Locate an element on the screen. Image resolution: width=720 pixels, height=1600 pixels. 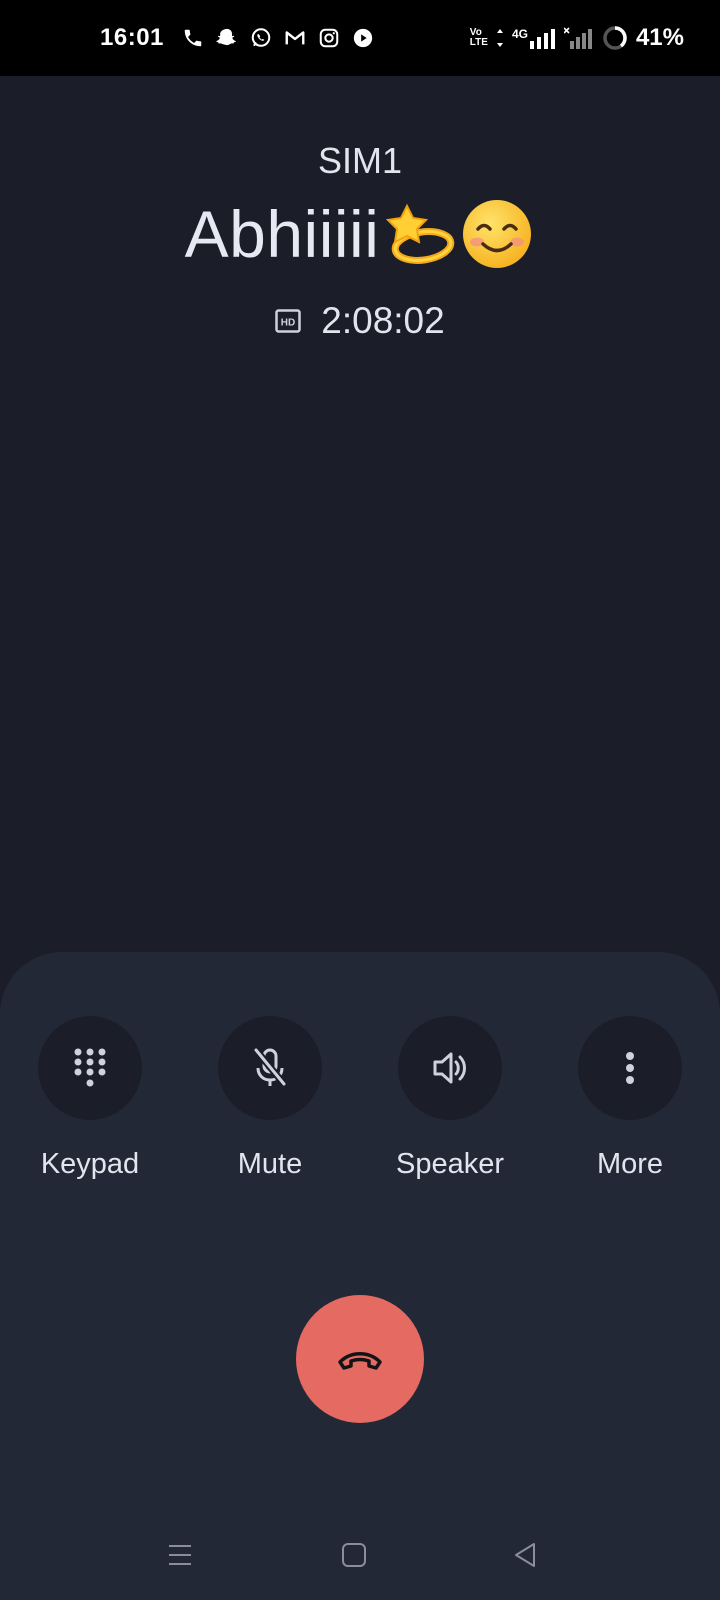
back-button is located at coordinates (526, 1555).